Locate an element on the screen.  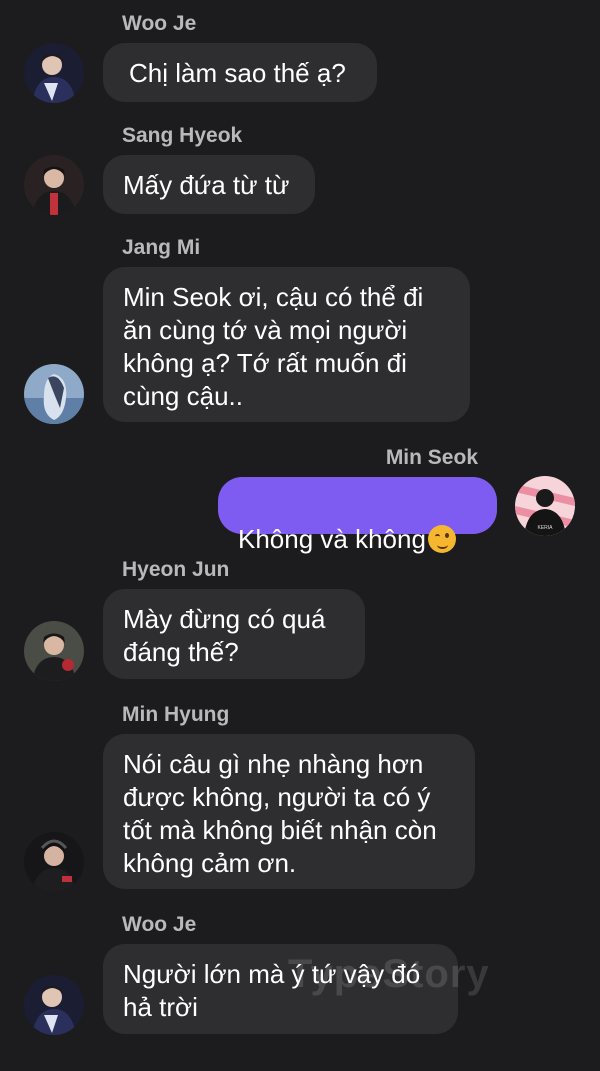
winking-face-icon is located at coordinates (441, 539).